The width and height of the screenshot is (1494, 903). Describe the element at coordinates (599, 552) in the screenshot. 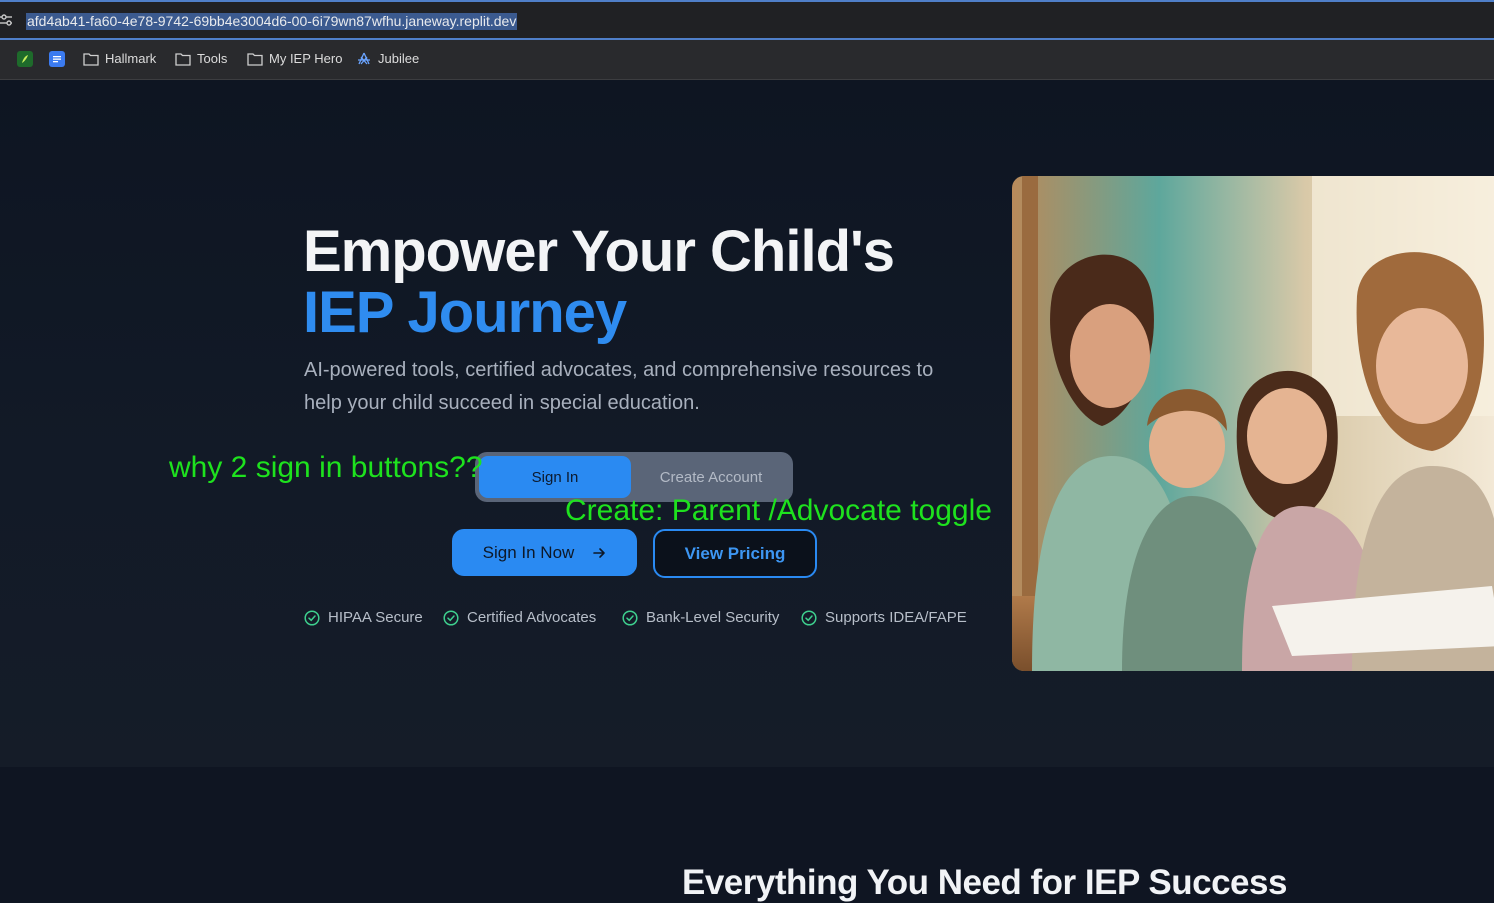

I see `arrow-right-icon` at that location.